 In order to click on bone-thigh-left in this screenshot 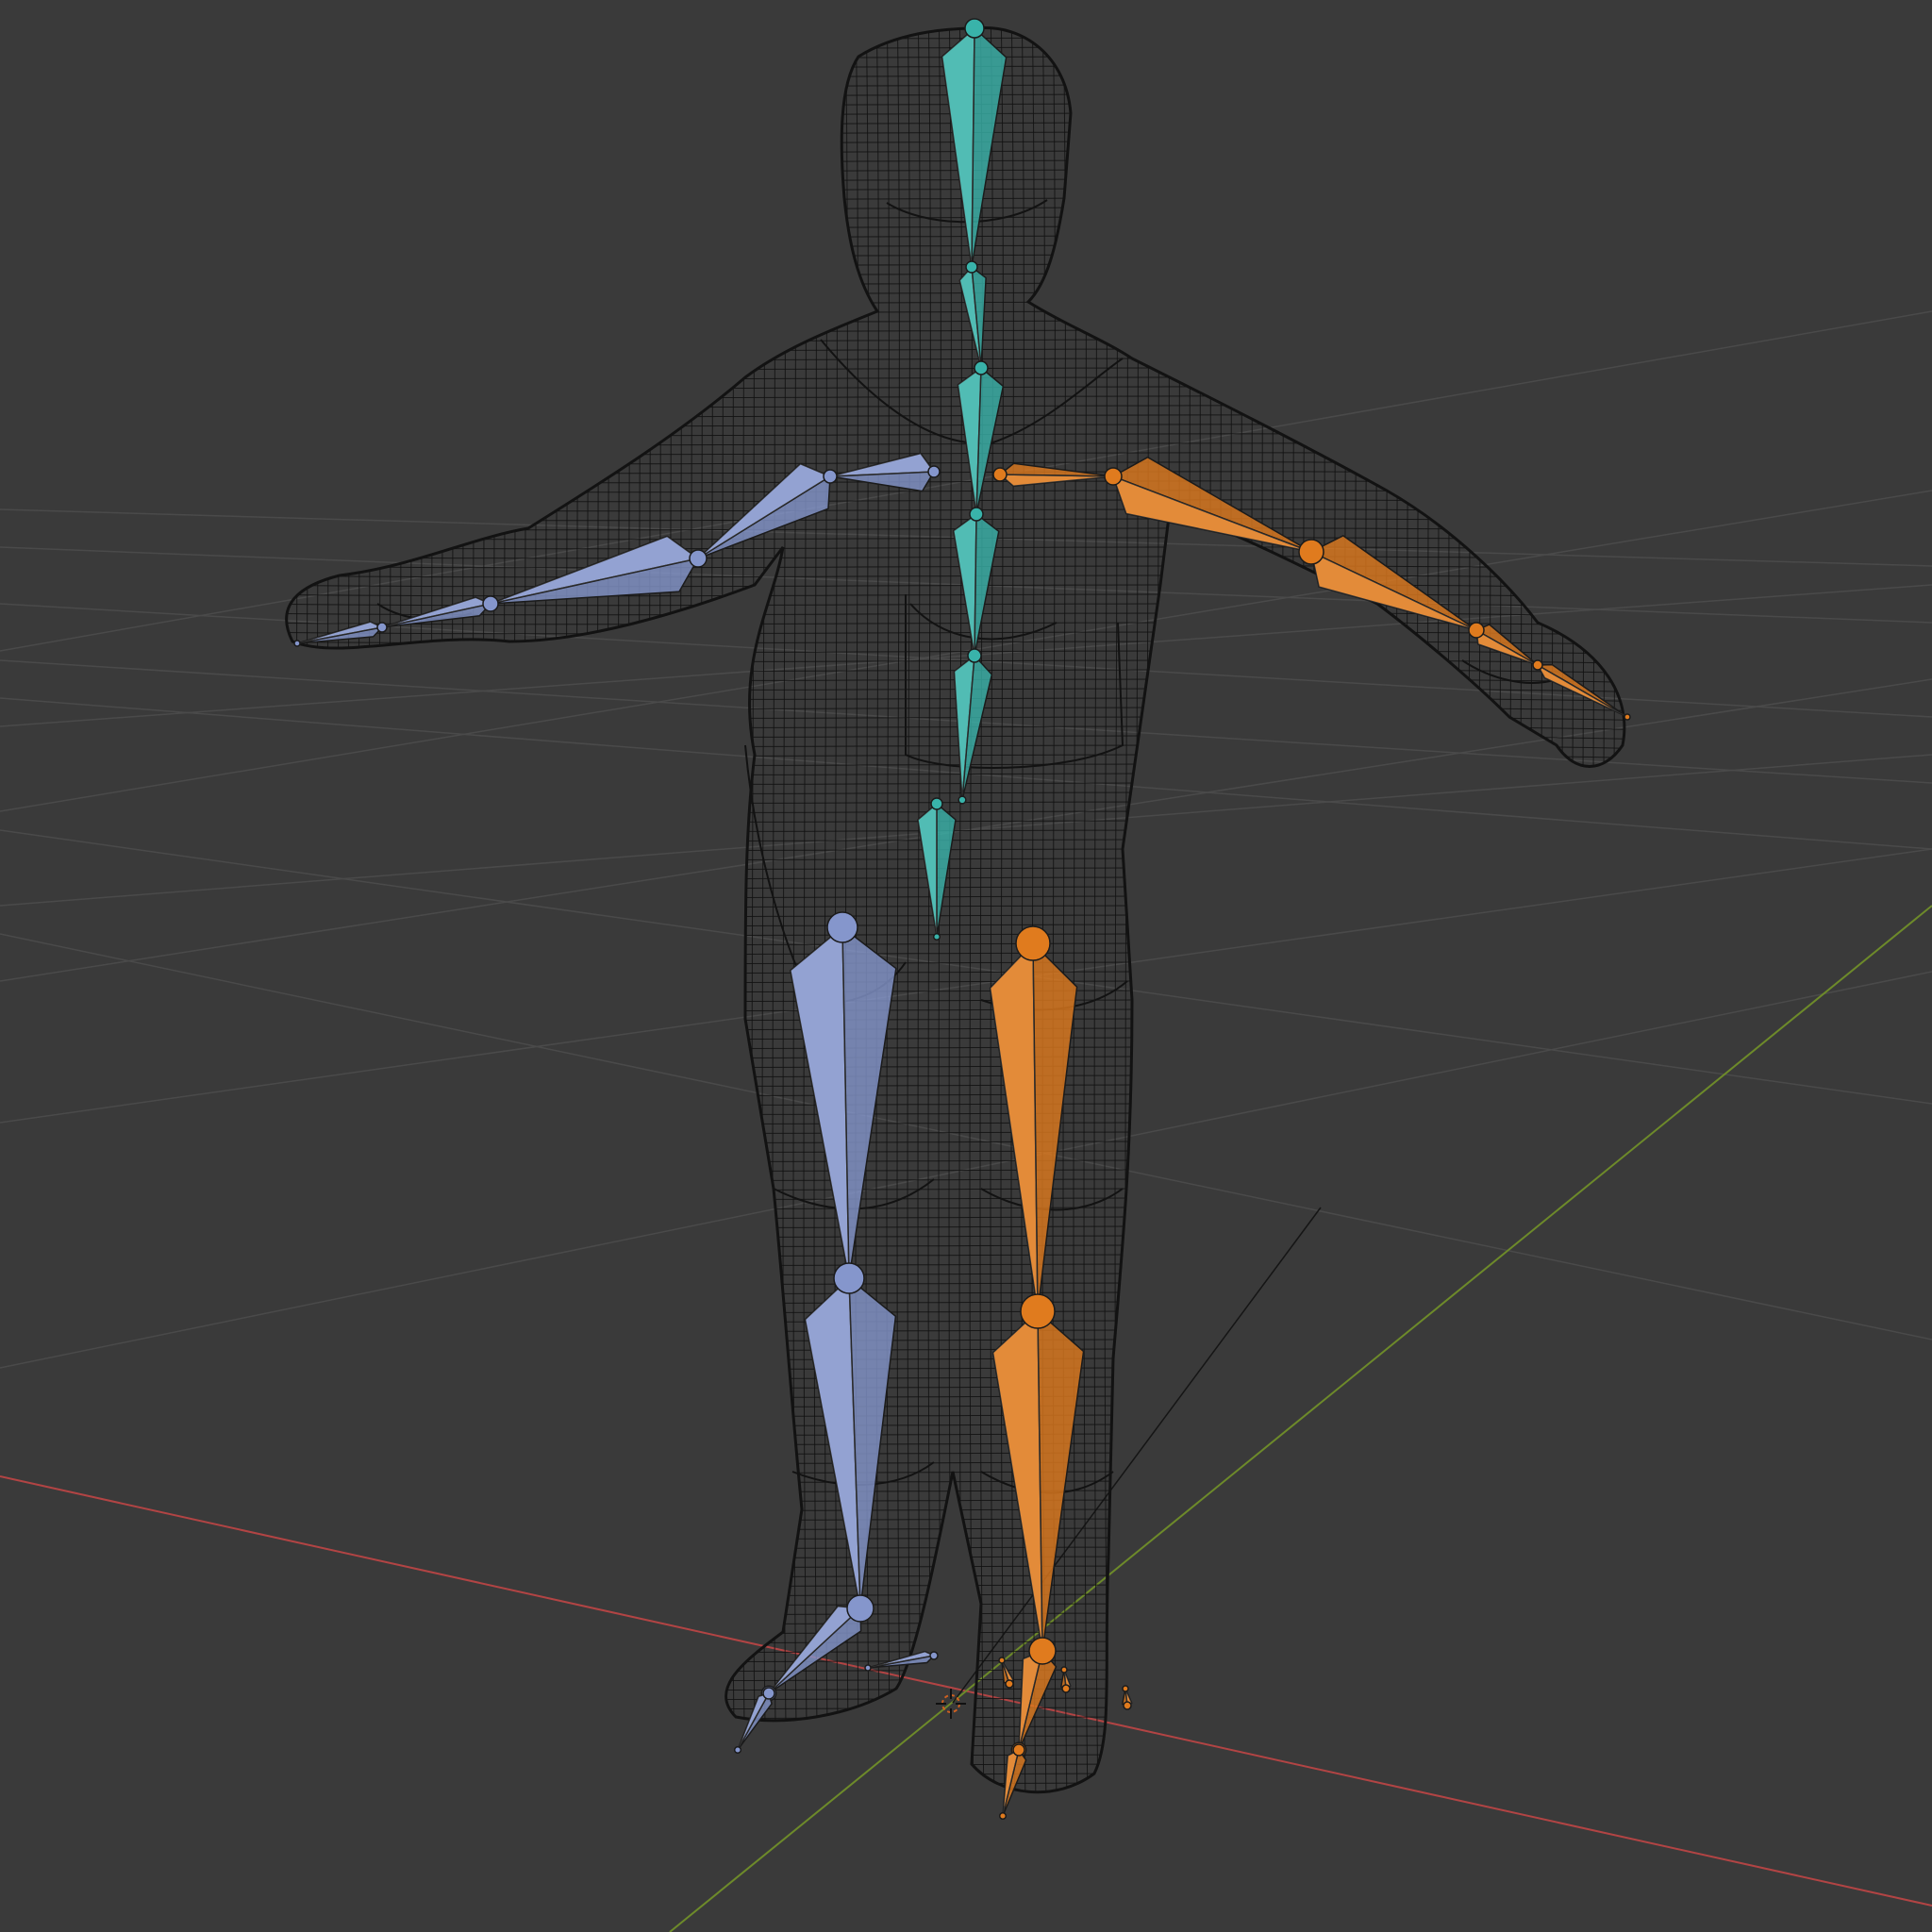, I will do `click(844, 1099)`.